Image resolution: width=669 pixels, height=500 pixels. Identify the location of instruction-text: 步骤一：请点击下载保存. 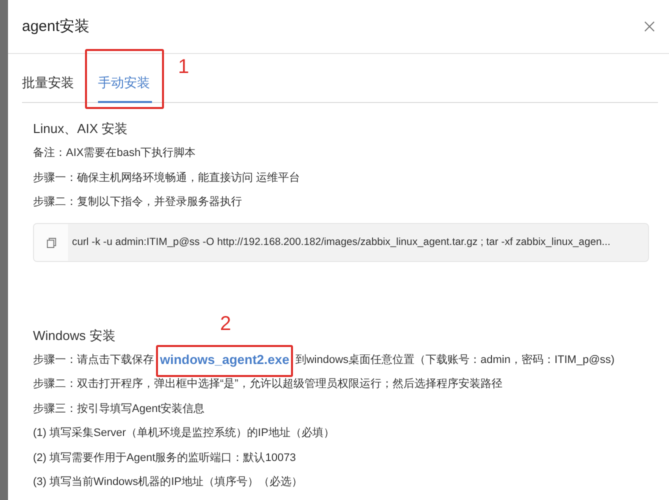
(93, 360).